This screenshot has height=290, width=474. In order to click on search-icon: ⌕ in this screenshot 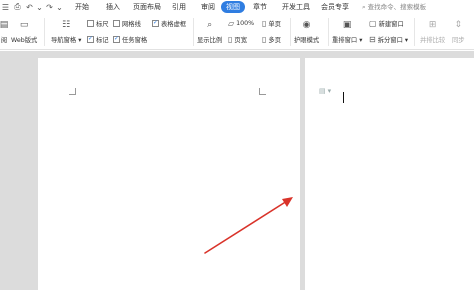, I will do `click(364, 7)`.